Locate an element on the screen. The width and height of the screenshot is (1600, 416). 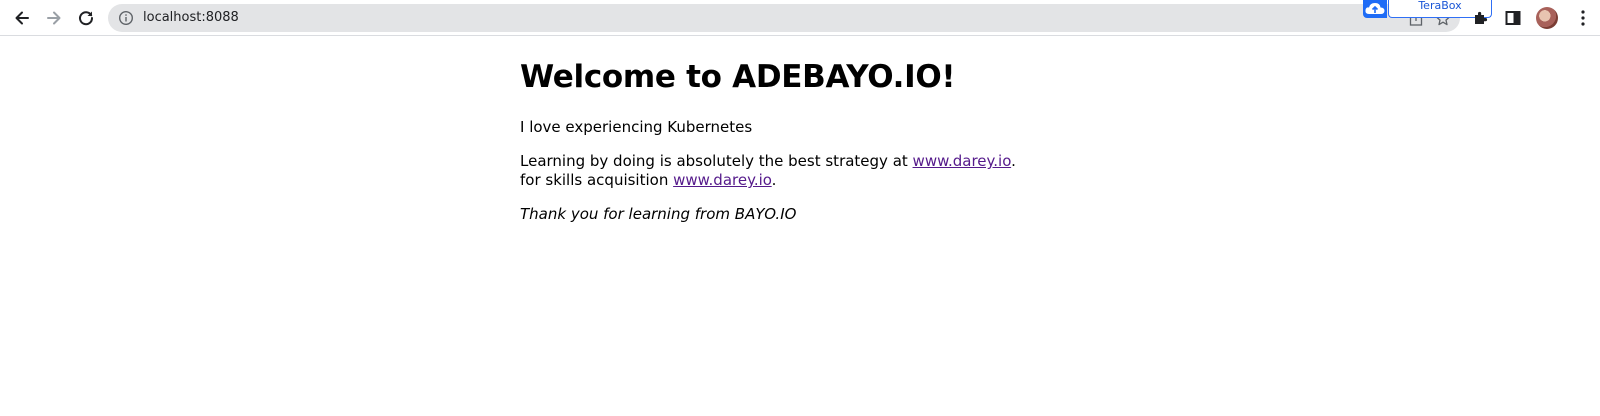
back-button is located at coordinates (22, 18).